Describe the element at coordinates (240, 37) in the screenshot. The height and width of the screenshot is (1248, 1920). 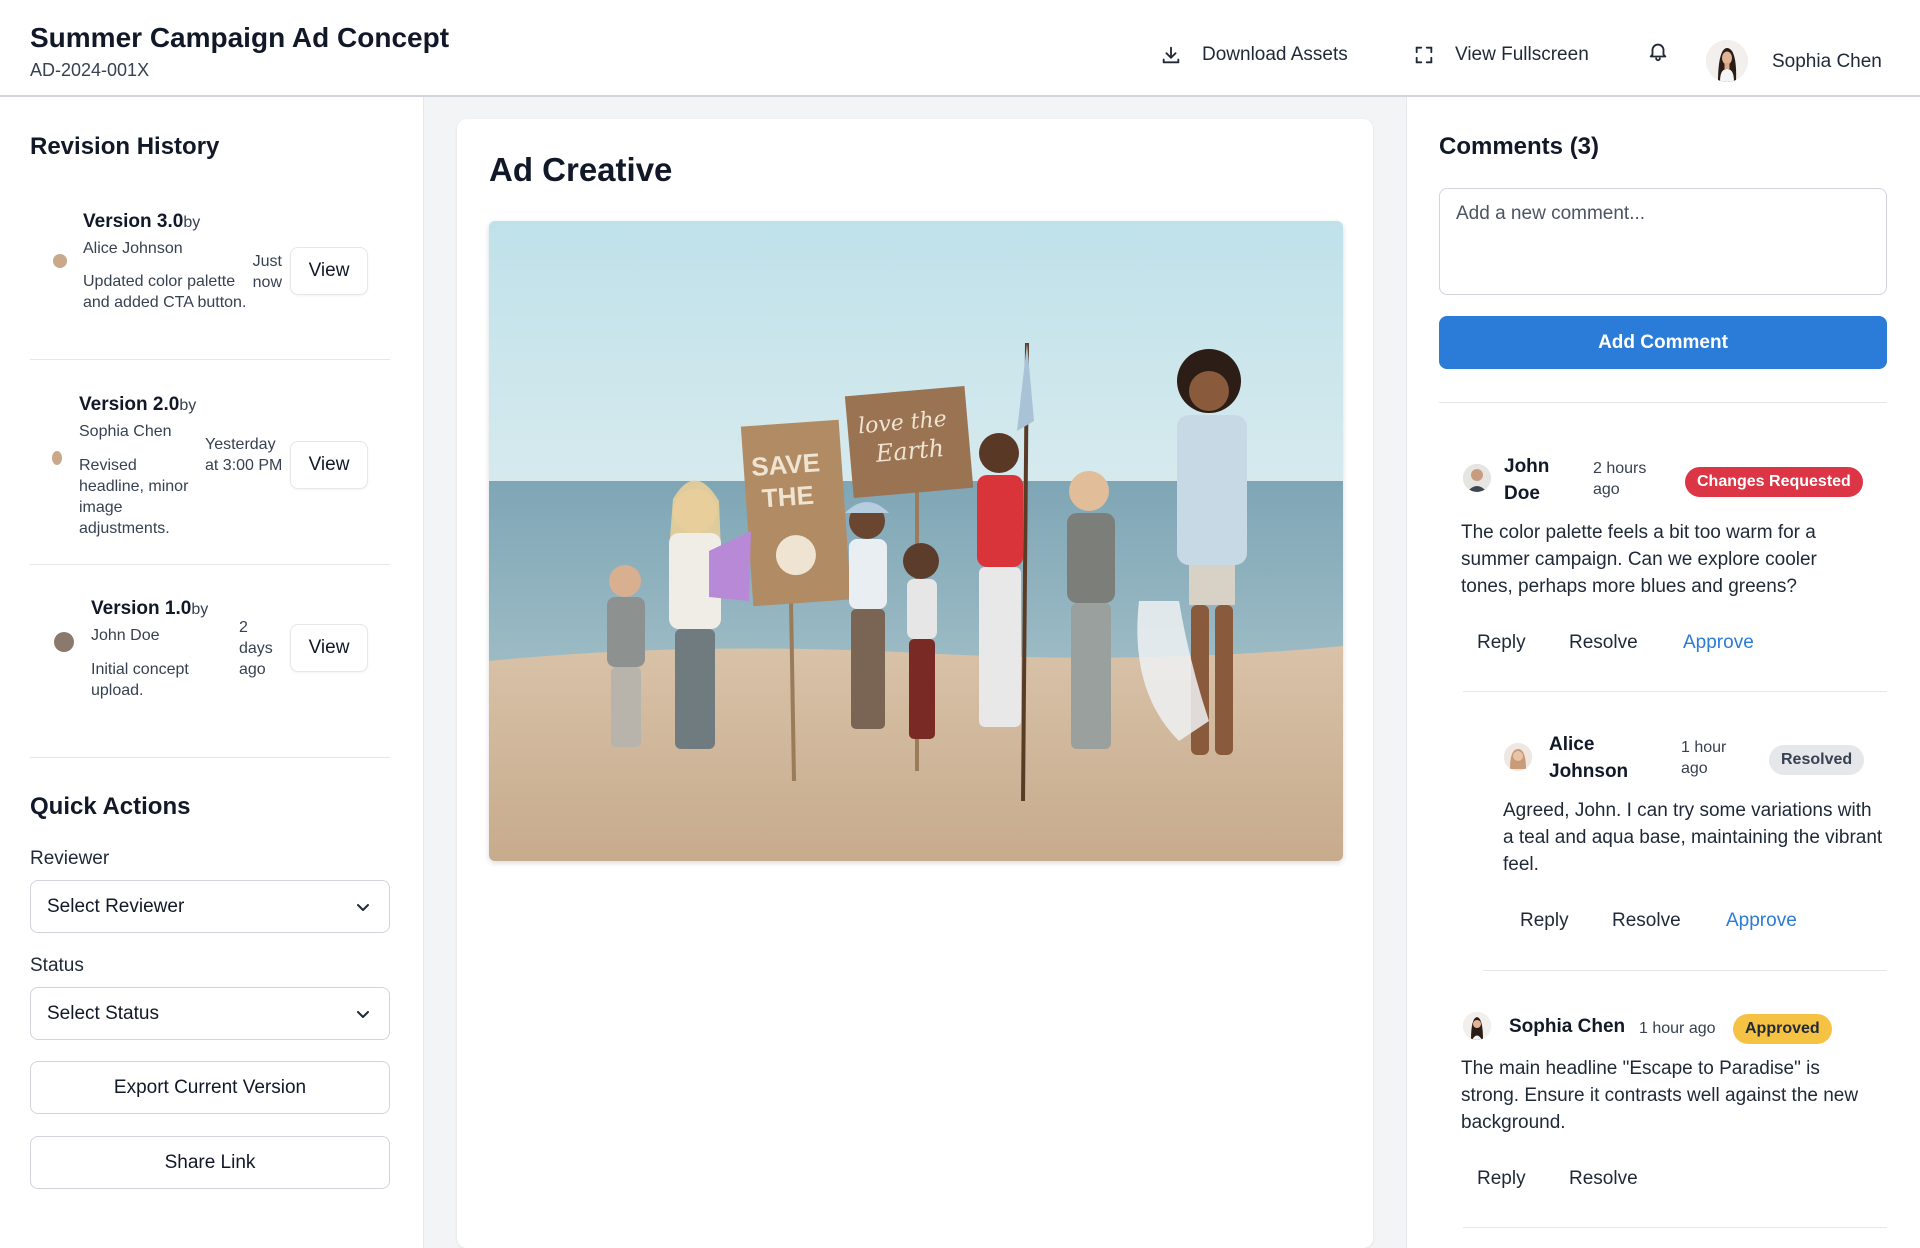
I see `page-title: Summer Campaign Ad Concept` at that location.